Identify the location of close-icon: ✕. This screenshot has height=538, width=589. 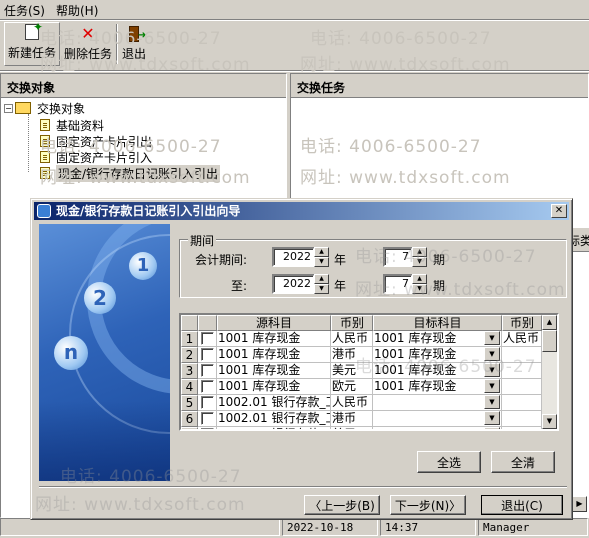
(559, 210).